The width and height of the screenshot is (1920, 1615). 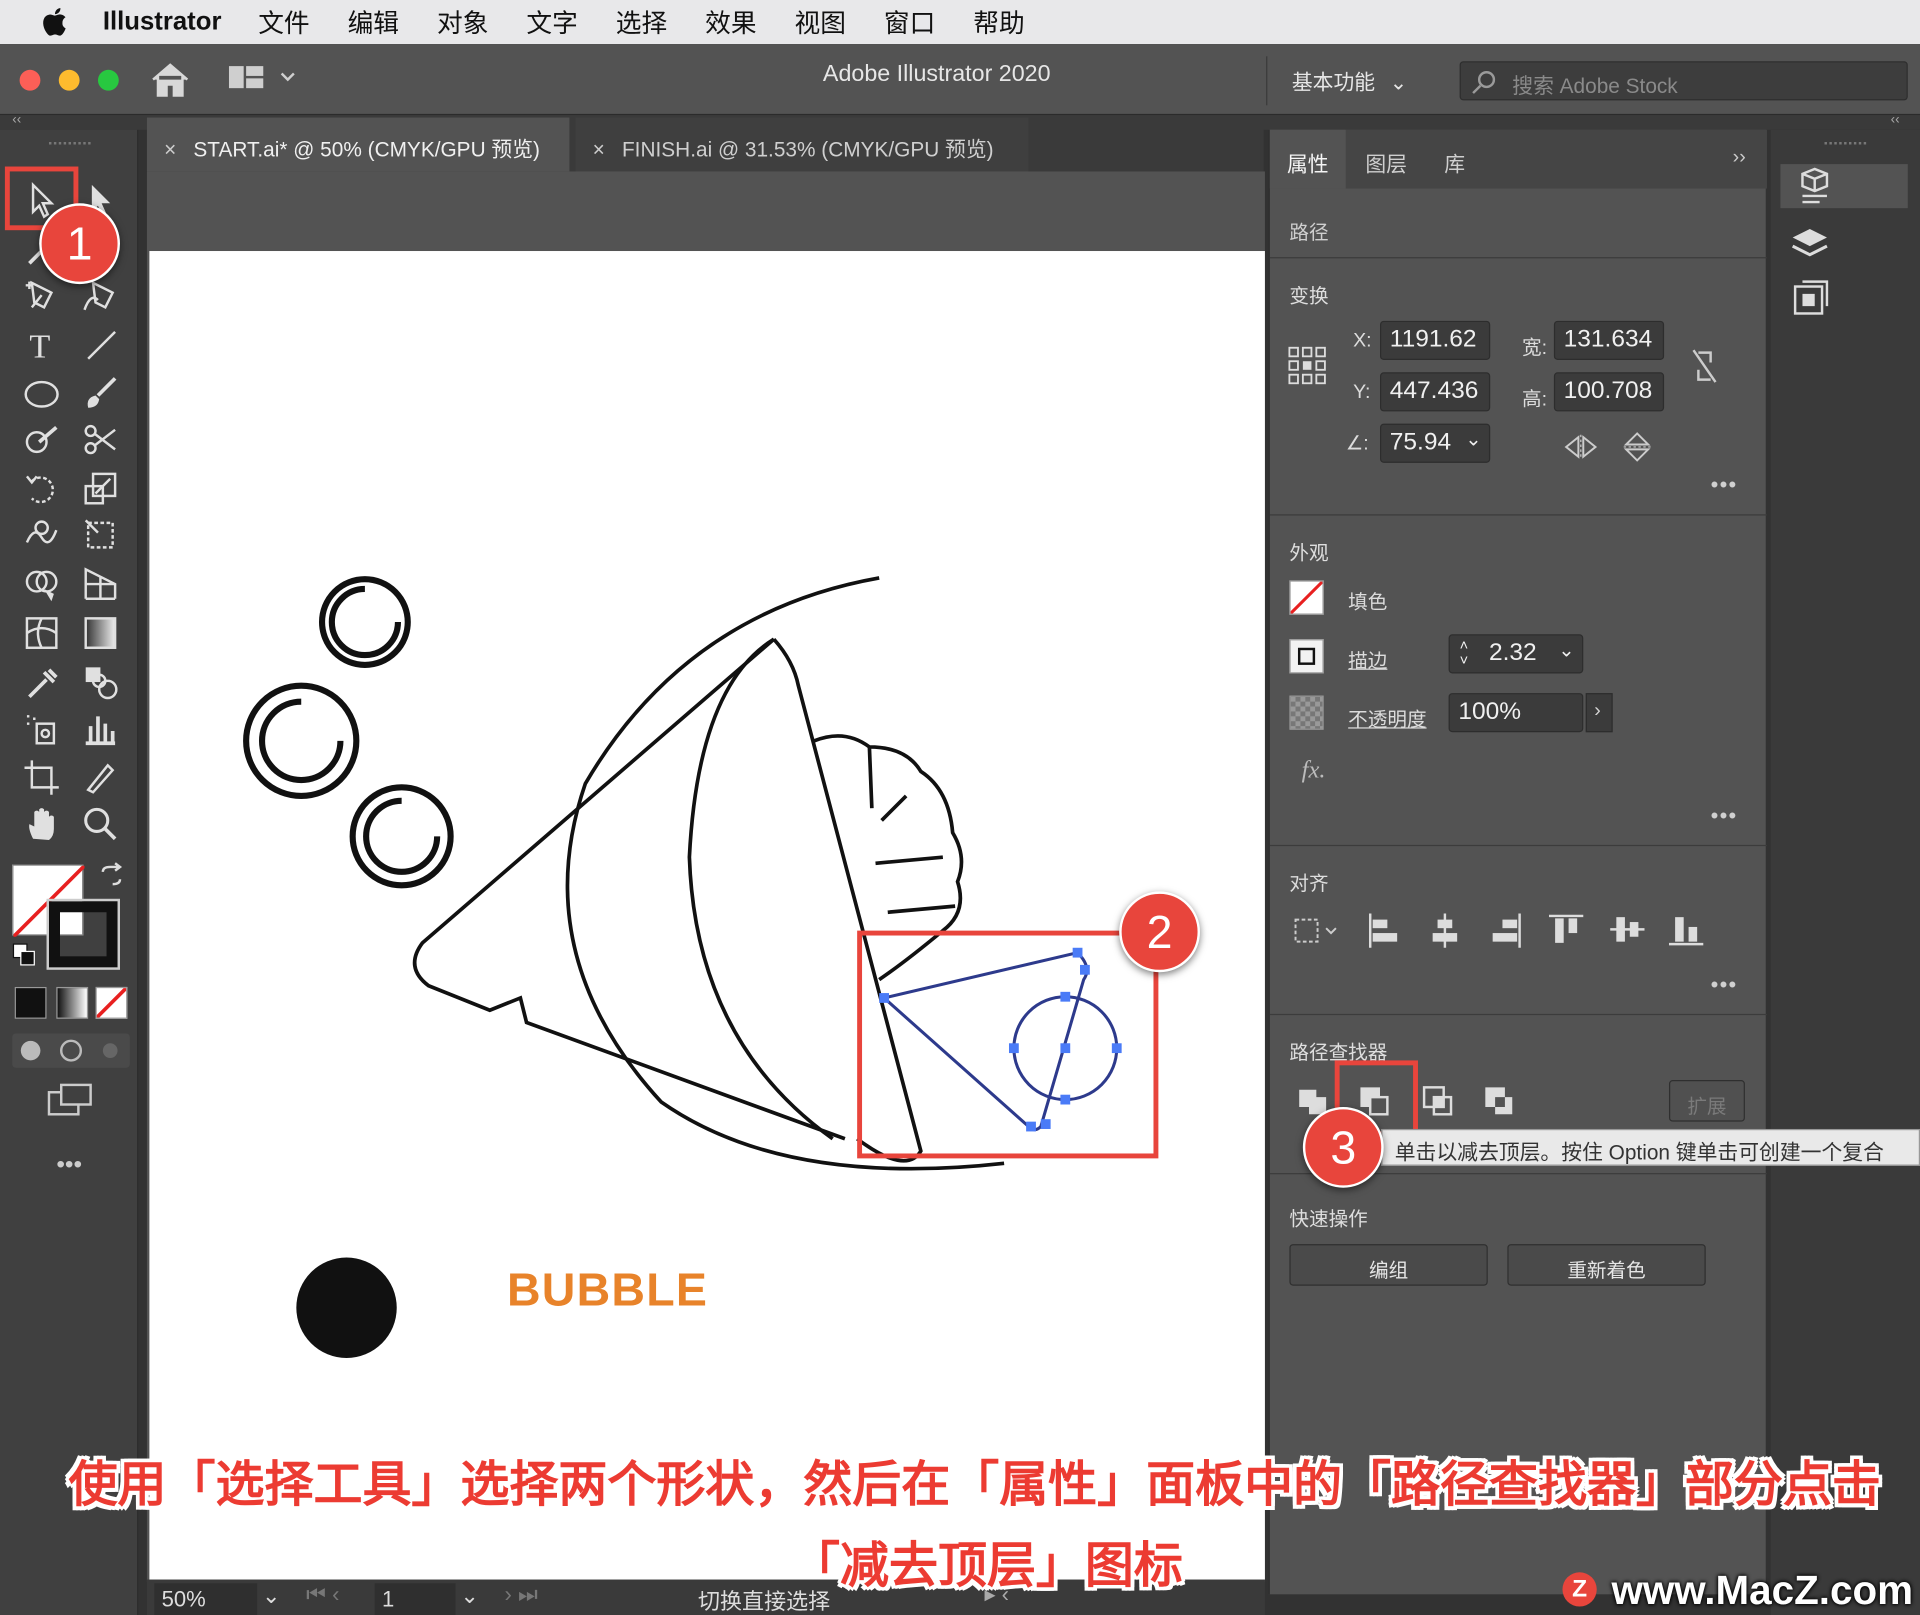 I want to click on libraries-icon, so click(x=1809, y=301).